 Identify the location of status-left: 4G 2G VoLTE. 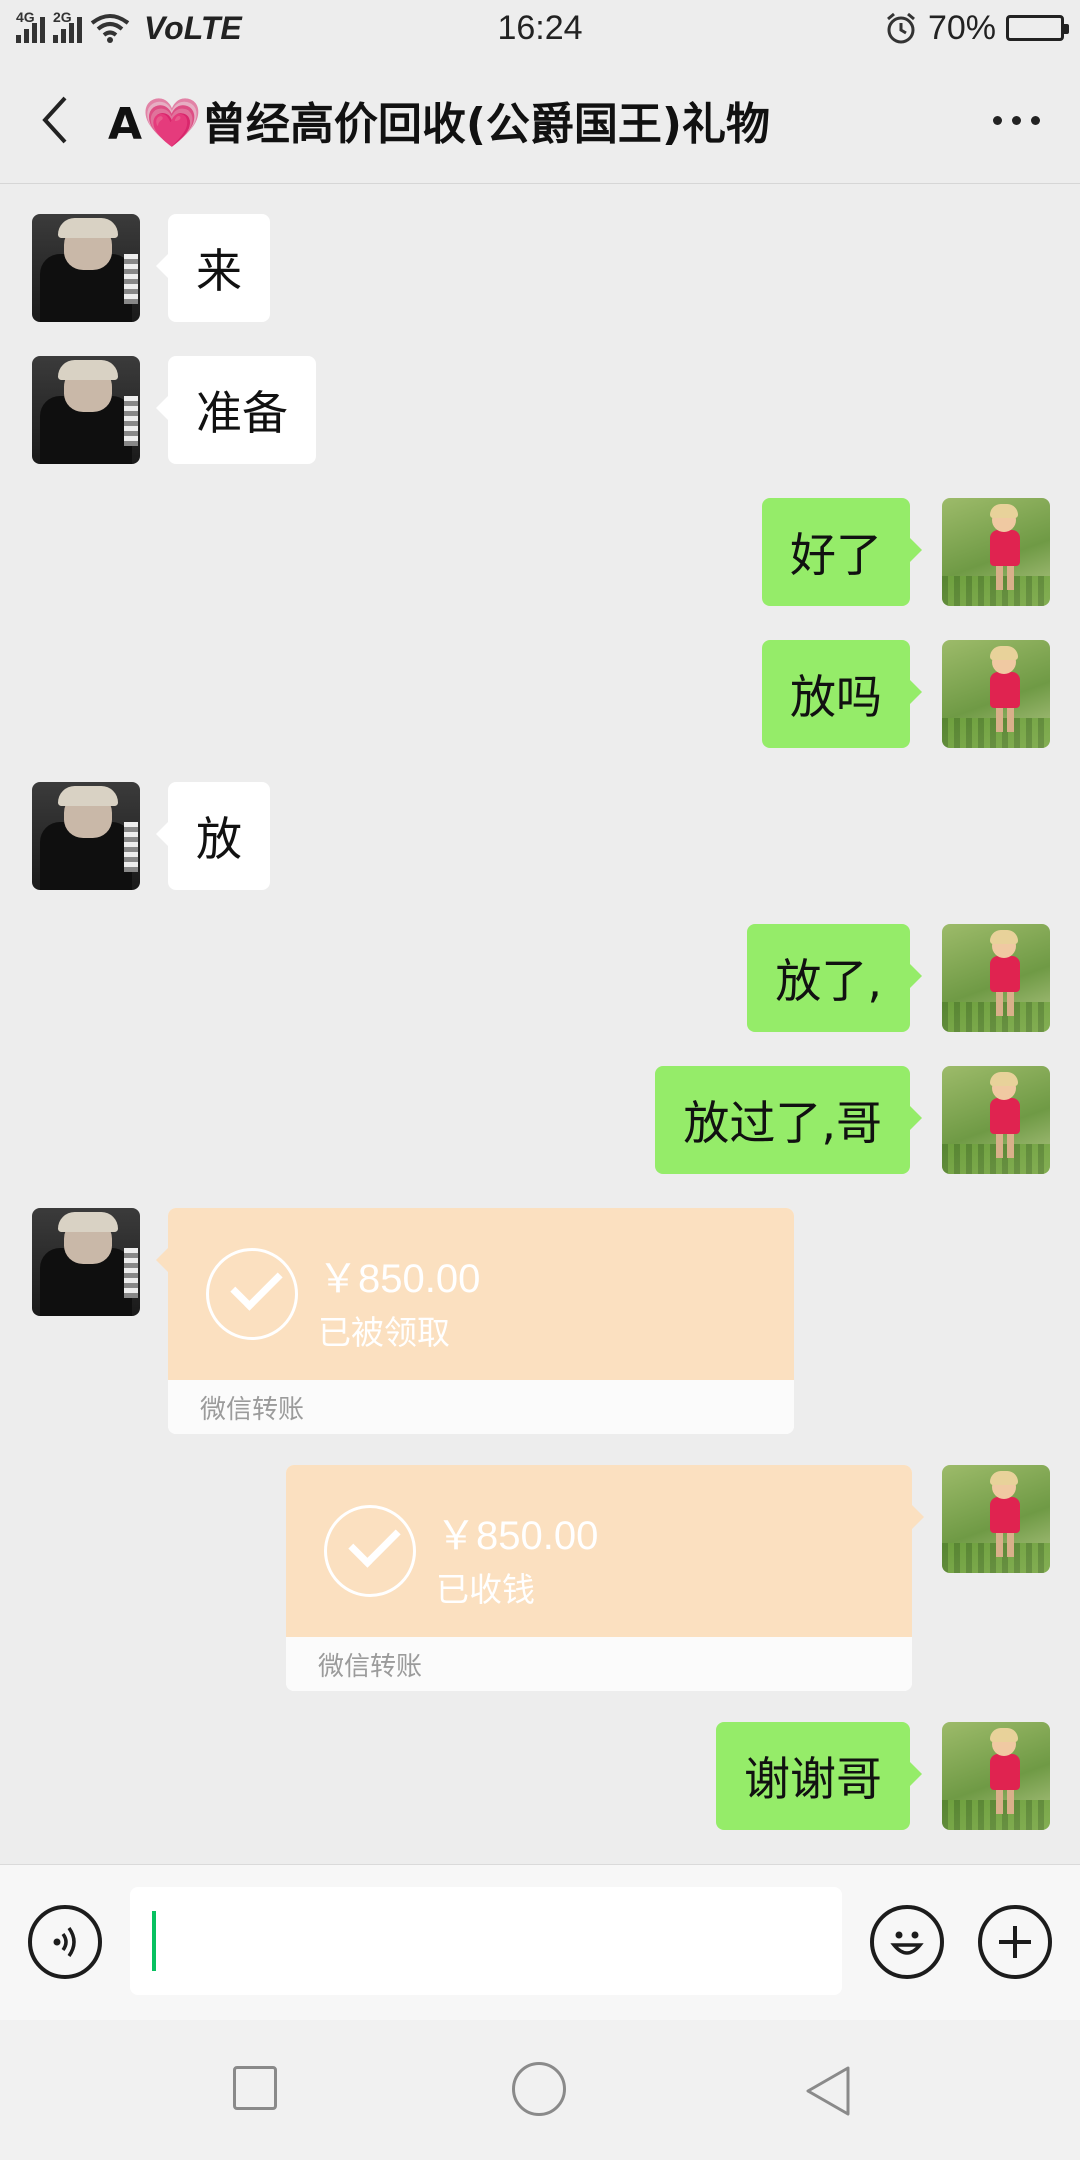
(129, 28).